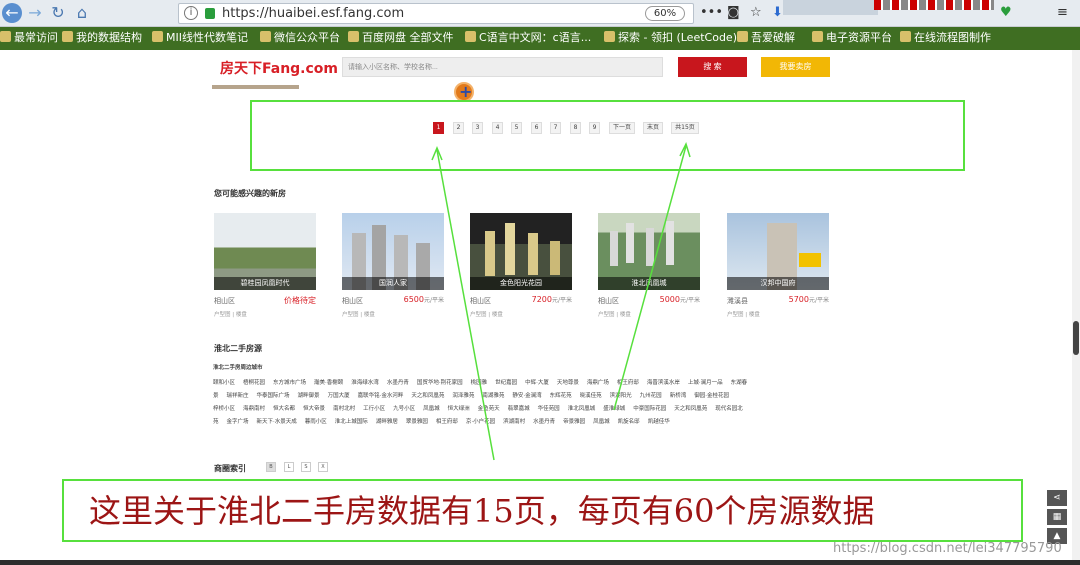 The image size is (1080, 565). Describe the element at coordinates (200, 38) in the screenshot. I see `bookmark-item: MII线性代数笔记` at that location.